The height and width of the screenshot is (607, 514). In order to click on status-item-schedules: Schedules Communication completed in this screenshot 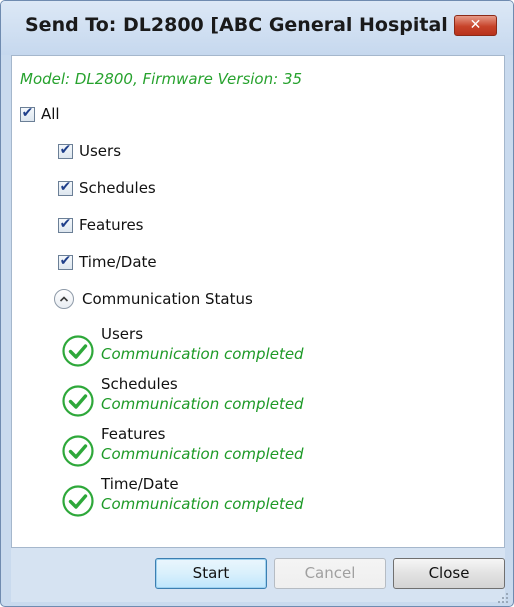, I will do `click(262, 400)`.